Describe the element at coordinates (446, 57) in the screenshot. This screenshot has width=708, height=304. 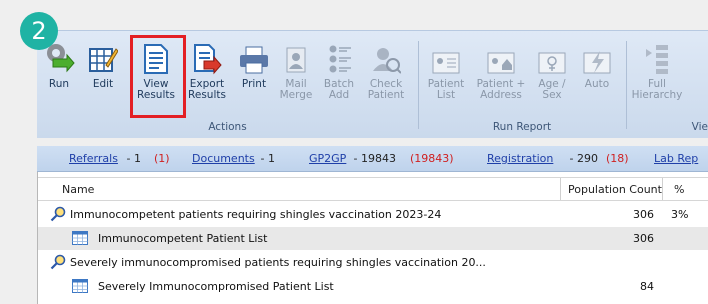
I see `patient-list-icon` at that location.